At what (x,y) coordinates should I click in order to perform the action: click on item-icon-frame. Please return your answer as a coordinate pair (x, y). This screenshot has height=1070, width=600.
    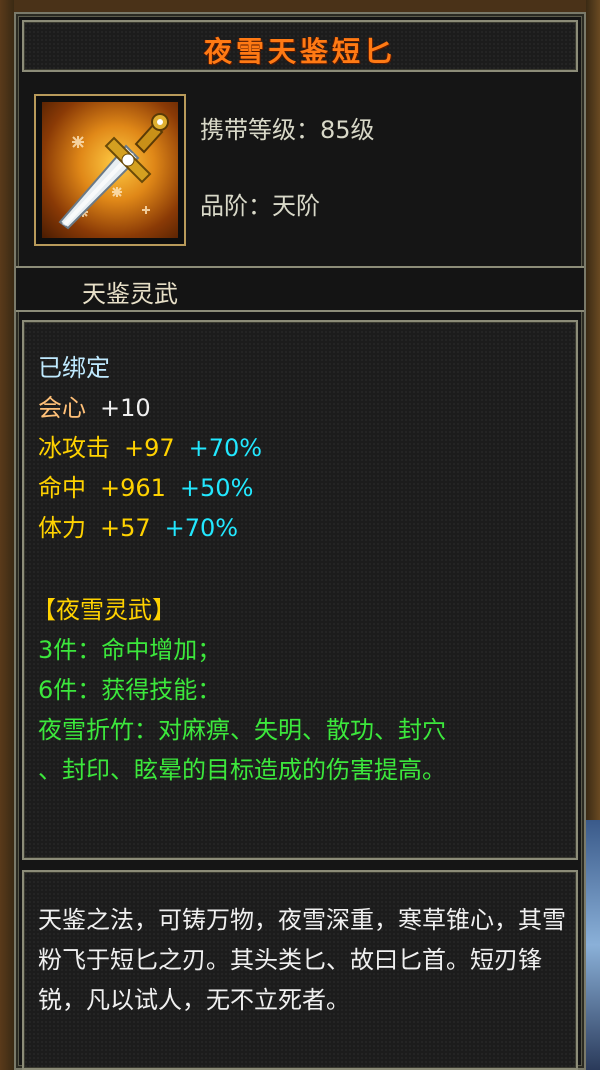
    Looking at the image, I should click on (110, 170).